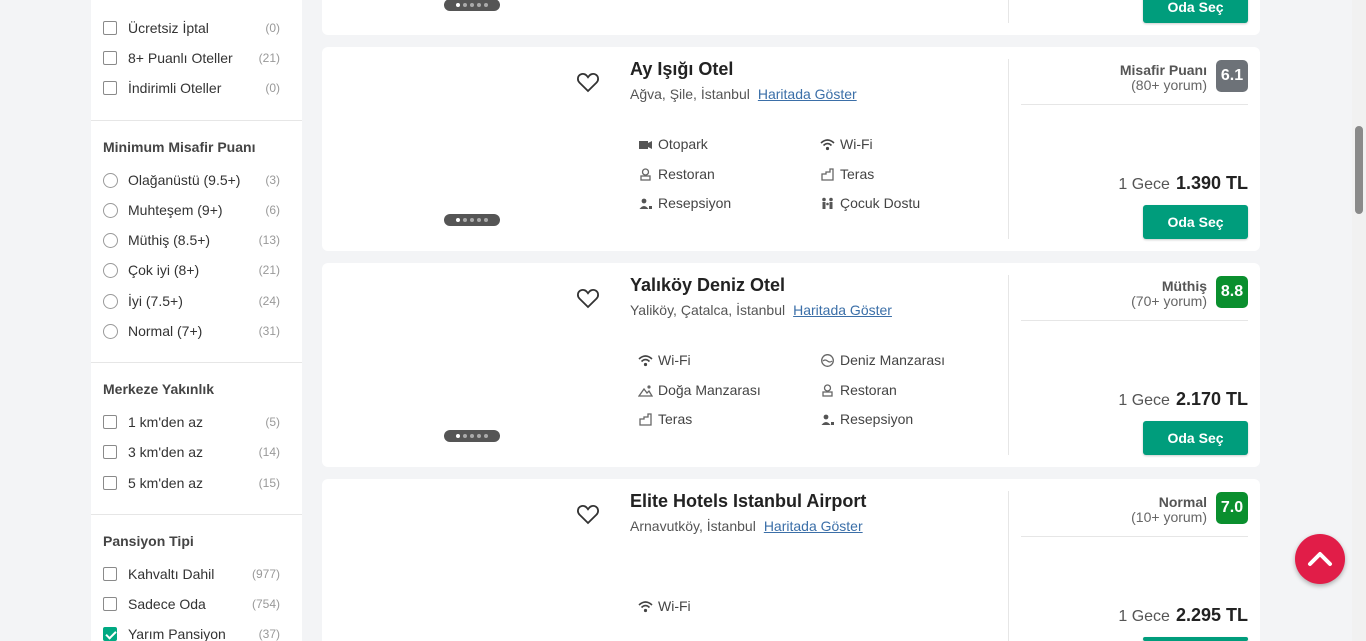 The width and height of the screenshot is (1366, 641). I want to click on filter-rating-option: Normal (7+) (31), so click(191, 331).